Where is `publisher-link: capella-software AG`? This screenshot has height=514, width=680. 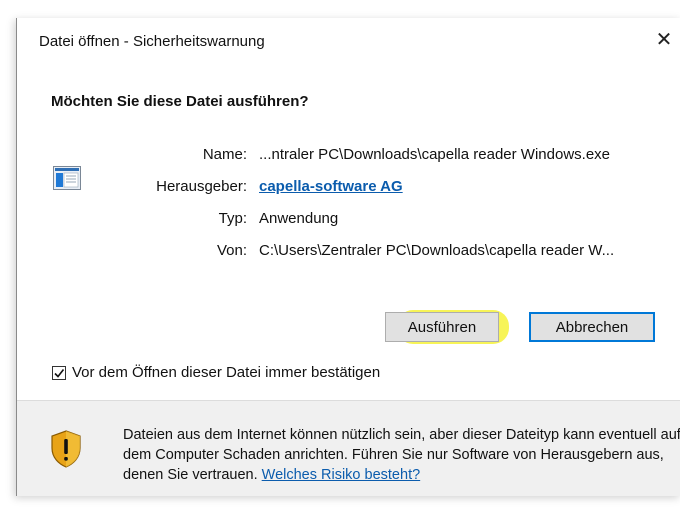
publisher-link: capella-software AG is located at coordinates (331, 186).